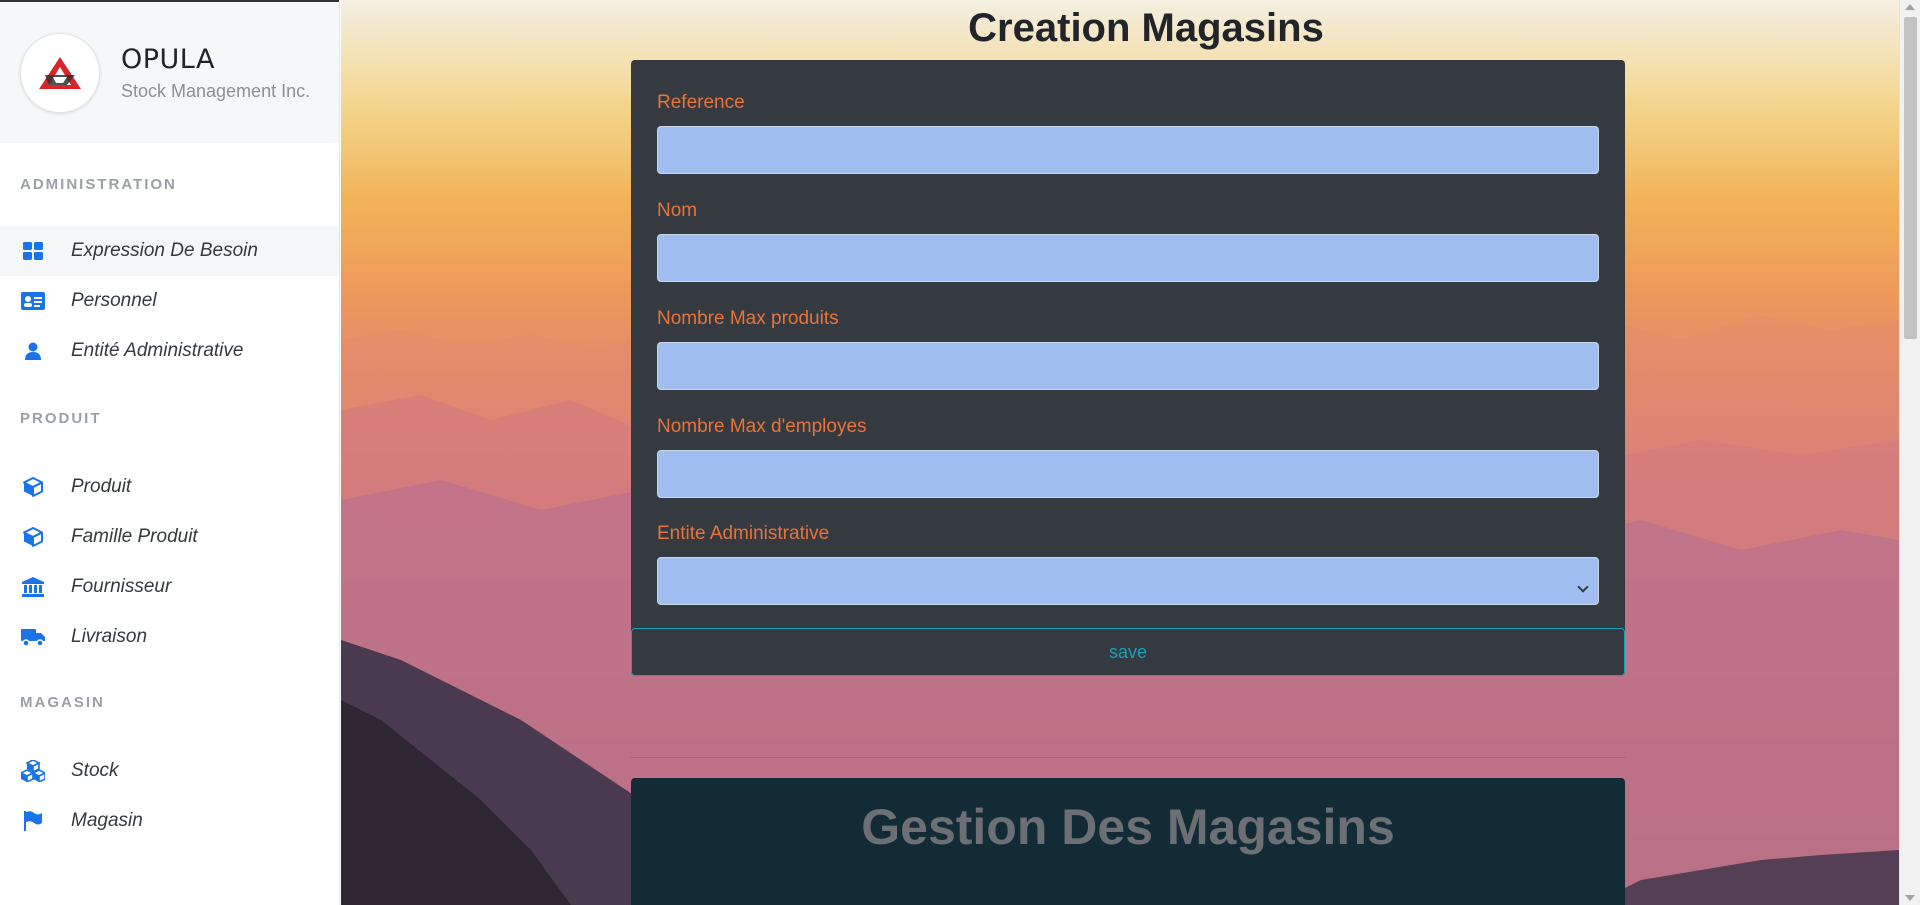 Image resolution: width=1920 pixels, height=905 pixels. I want to click on nombre-max-employes-input, so click(1128, 474).